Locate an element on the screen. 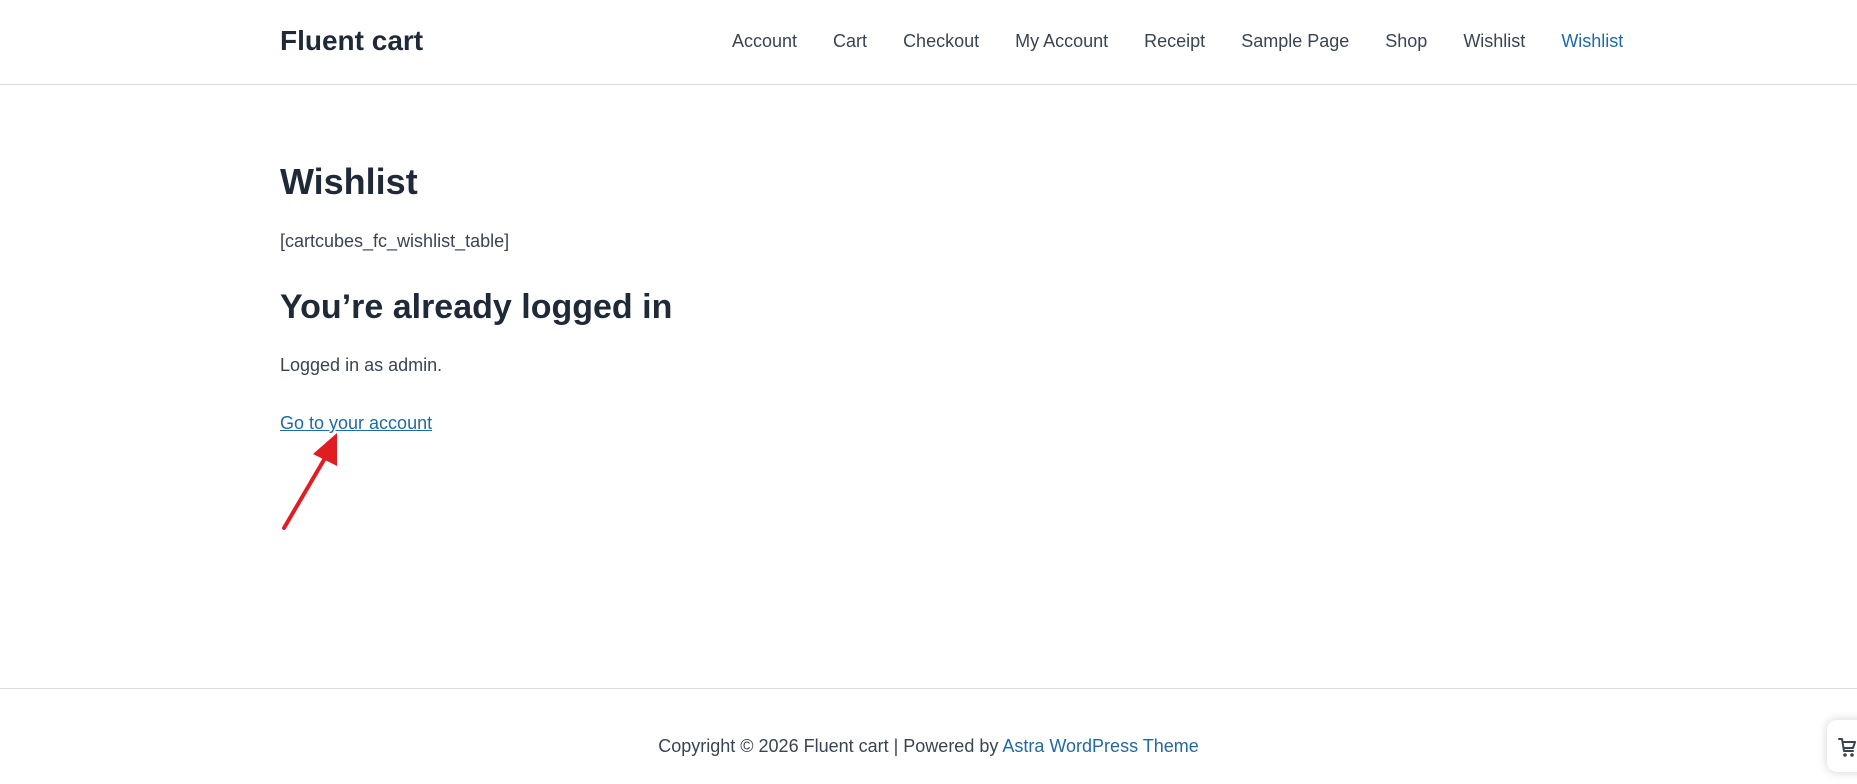 This screenshot has width=1857, height=784. cart-icon is located at coordinates (1847, 747).